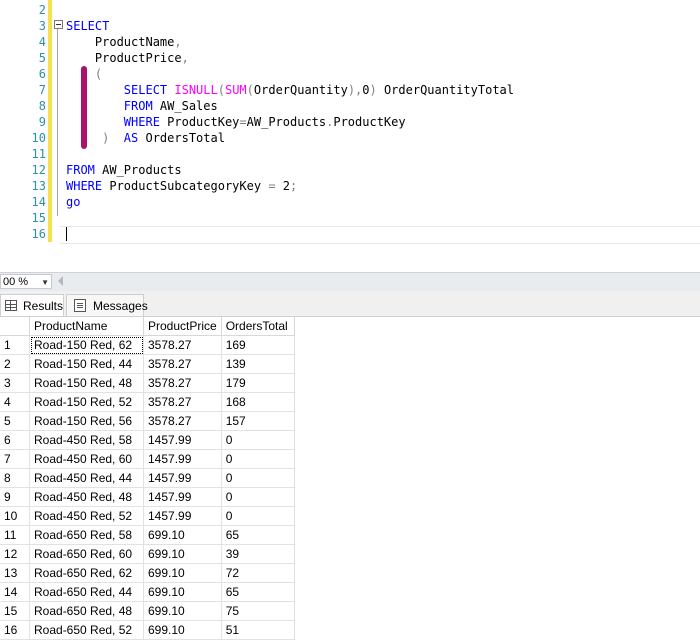  Describe the element at coordinates (258, 402) in the screenshot. I see `table-cell: 168` at that location.